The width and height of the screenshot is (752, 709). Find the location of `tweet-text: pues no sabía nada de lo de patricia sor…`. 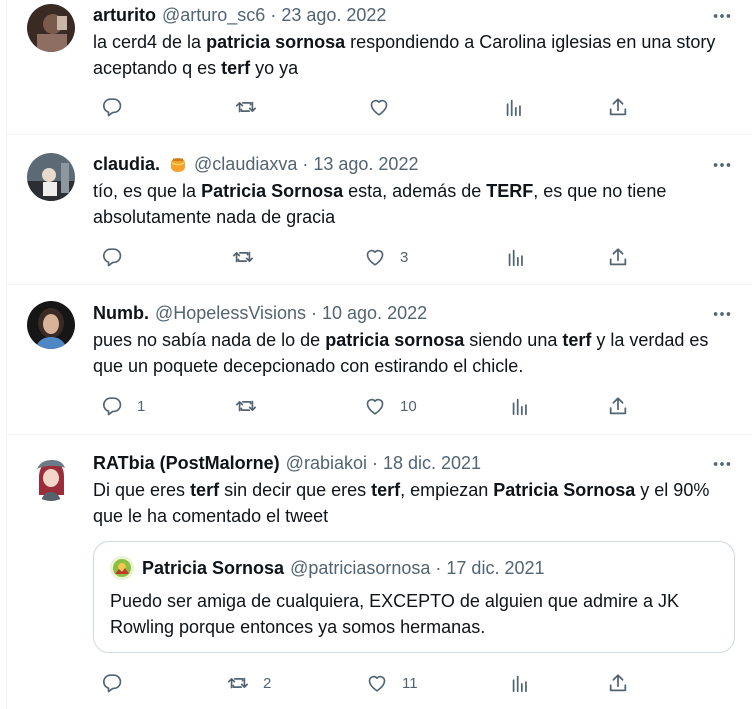

tweet-text: pues no sabía nada de lo de patricia sor… is located at coordinates (408, 353).